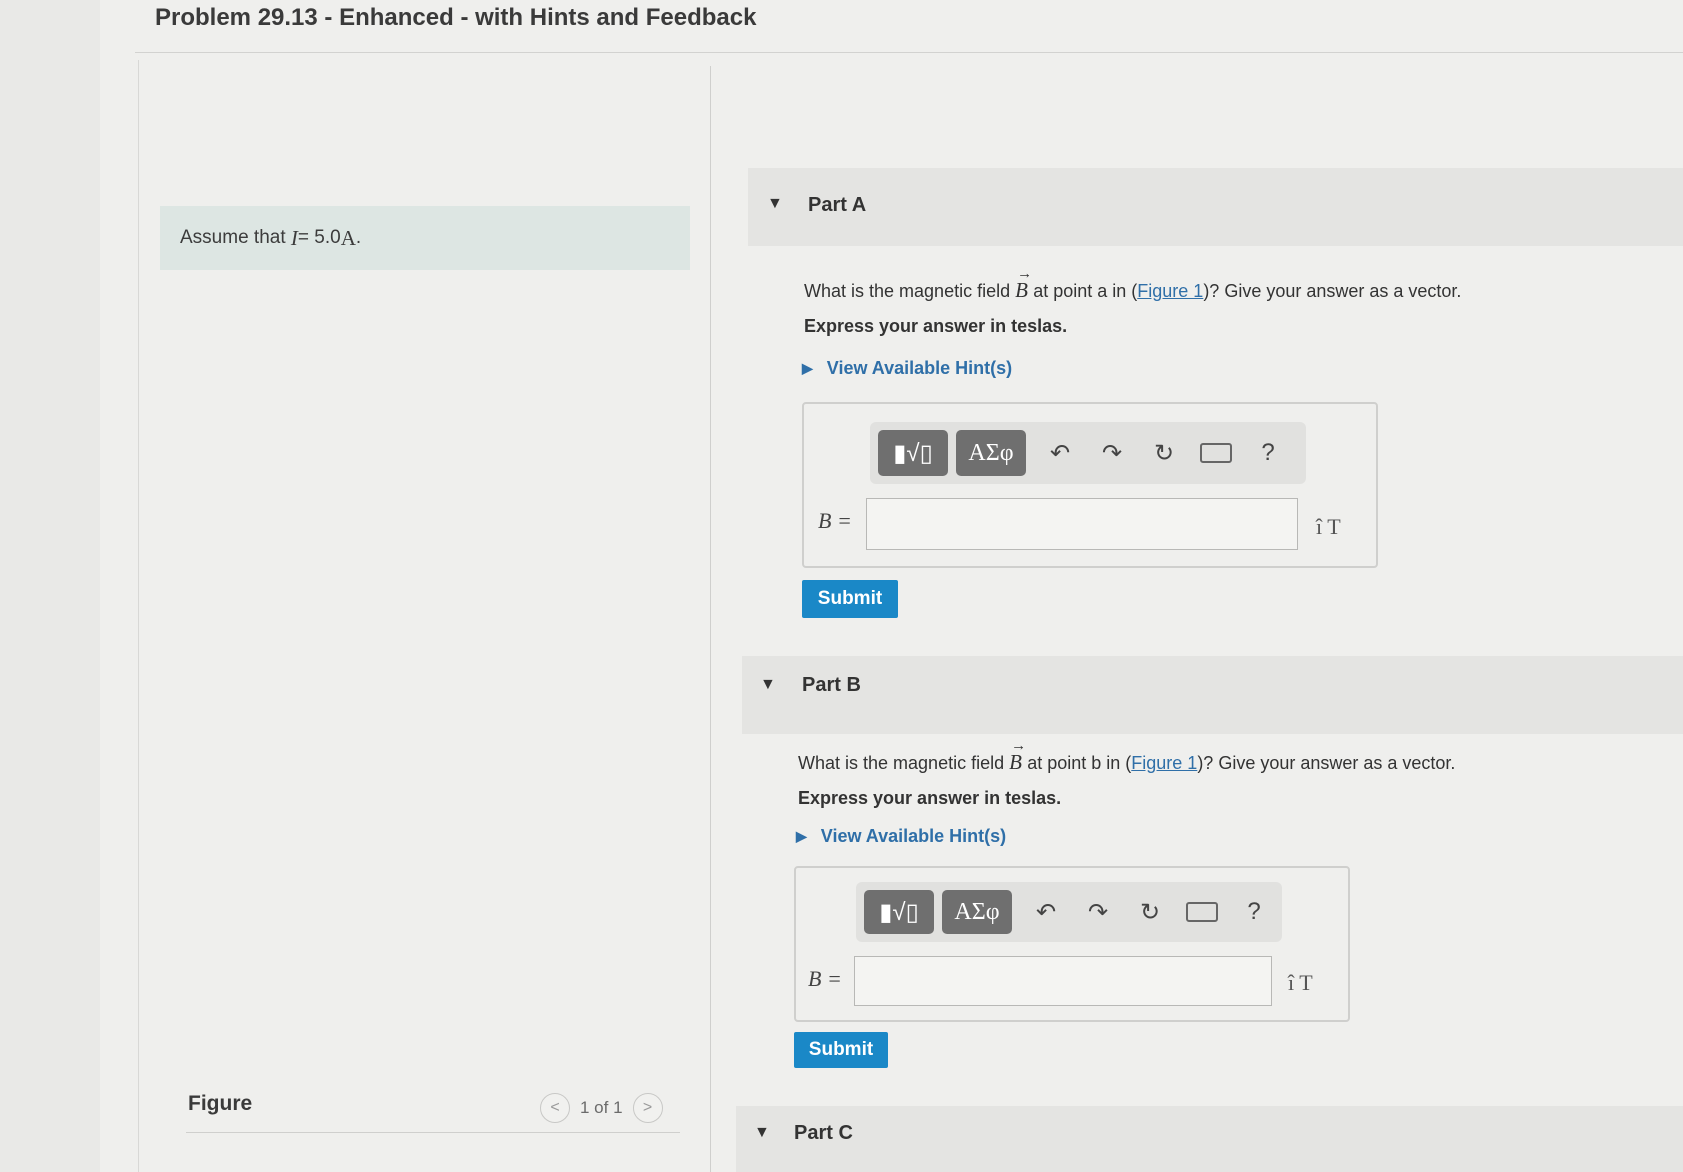 This screenshot has width=1683, height=1172. I want to click on part-b-unit: î T, so click(1300, 982).